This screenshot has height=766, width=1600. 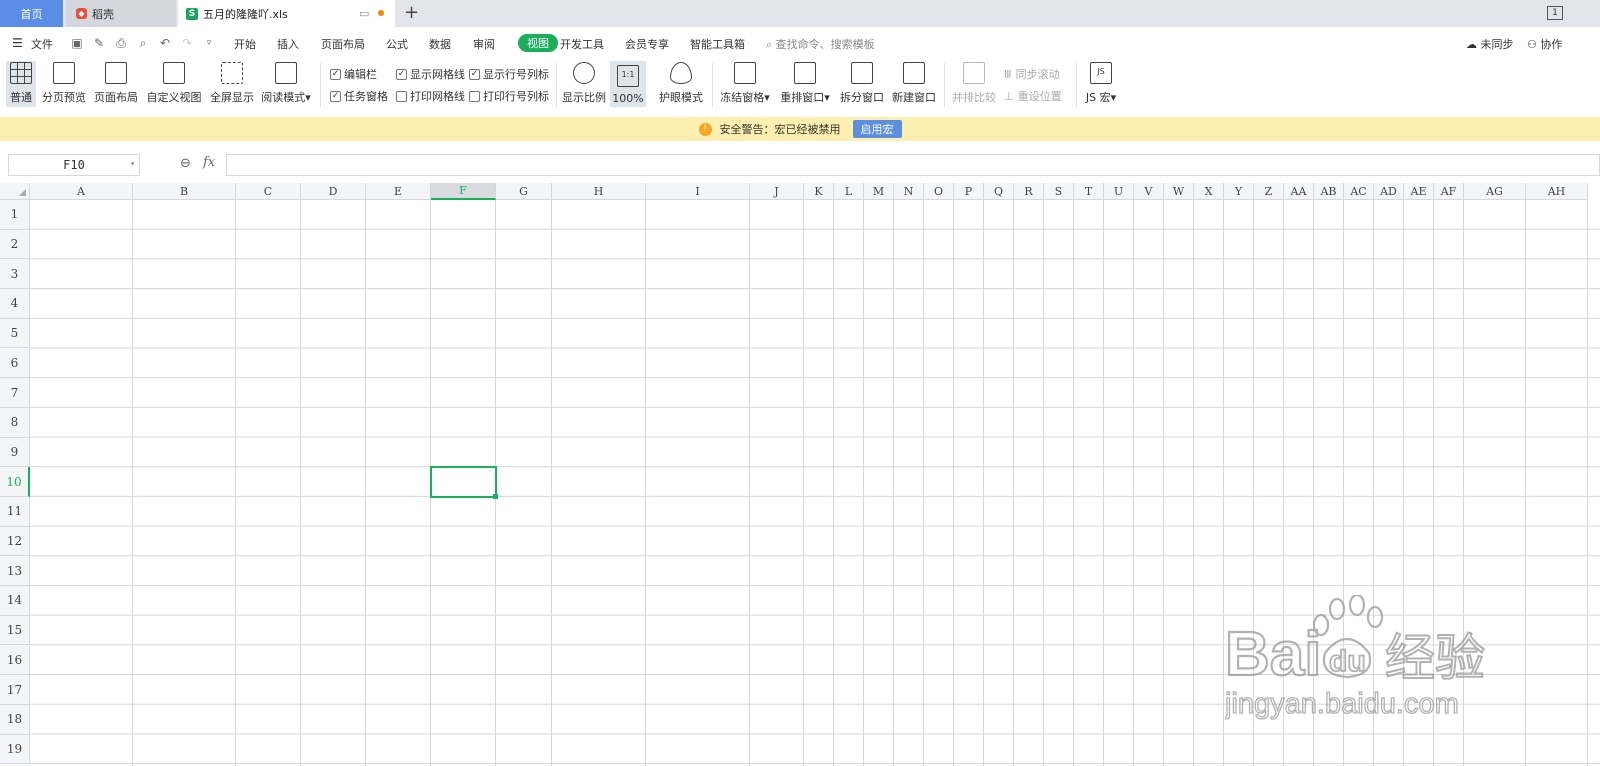 What do you see at coordinates (913, 165) in the screenshot?
I see `formula-input` at bounding box center [913, 165].